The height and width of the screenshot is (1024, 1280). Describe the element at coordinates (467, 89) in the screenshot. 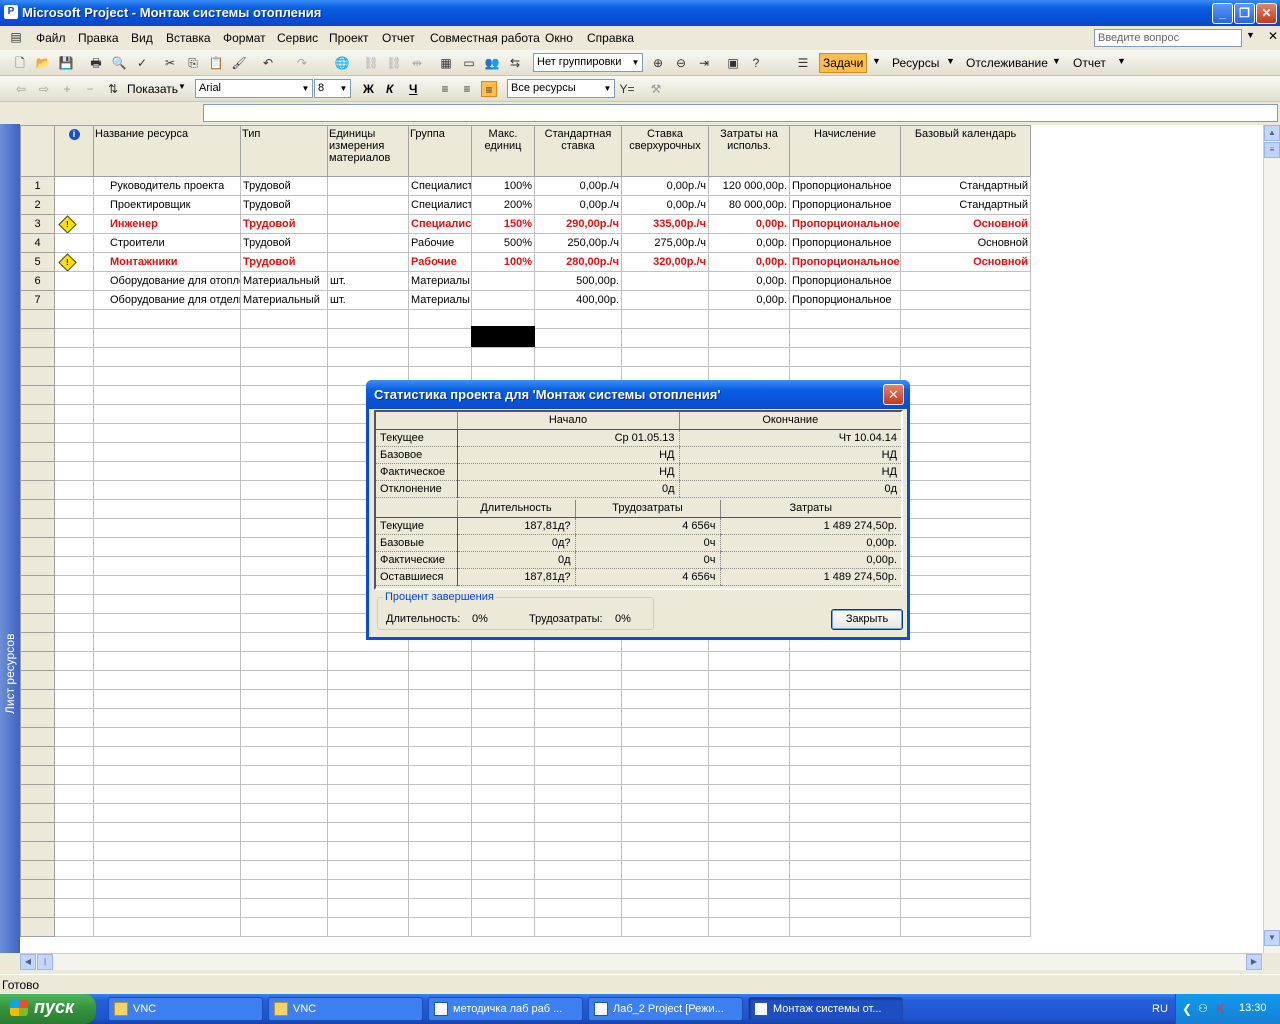

I see `align-center-icon: ≡` at that location.